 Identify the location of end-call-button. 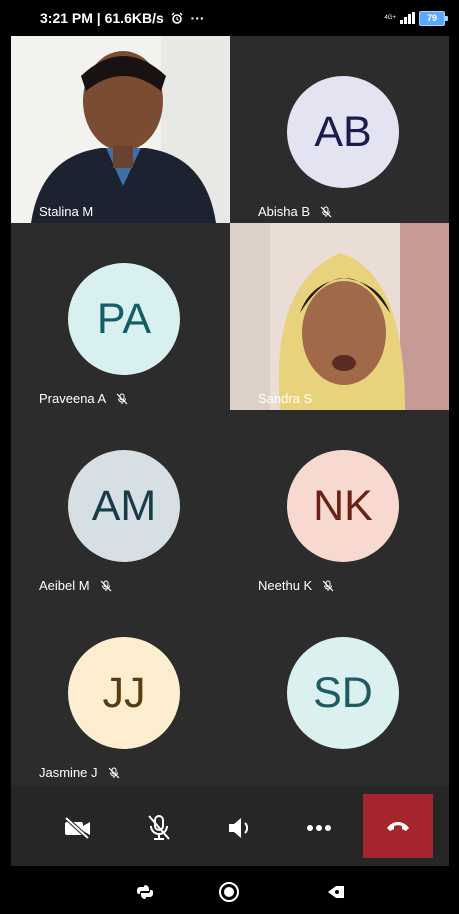
(398, 826).